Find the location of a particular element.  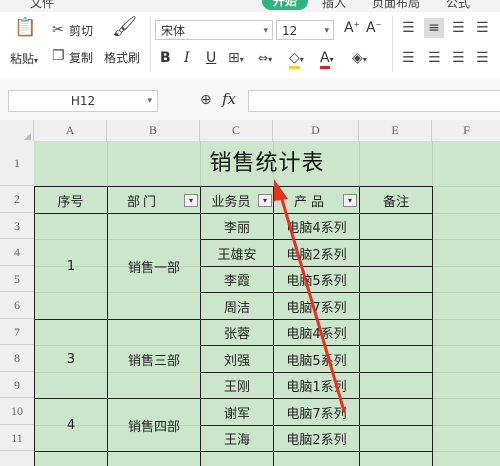

font-name-select: 宋体 ▾ is located at coordinates (214, 30).